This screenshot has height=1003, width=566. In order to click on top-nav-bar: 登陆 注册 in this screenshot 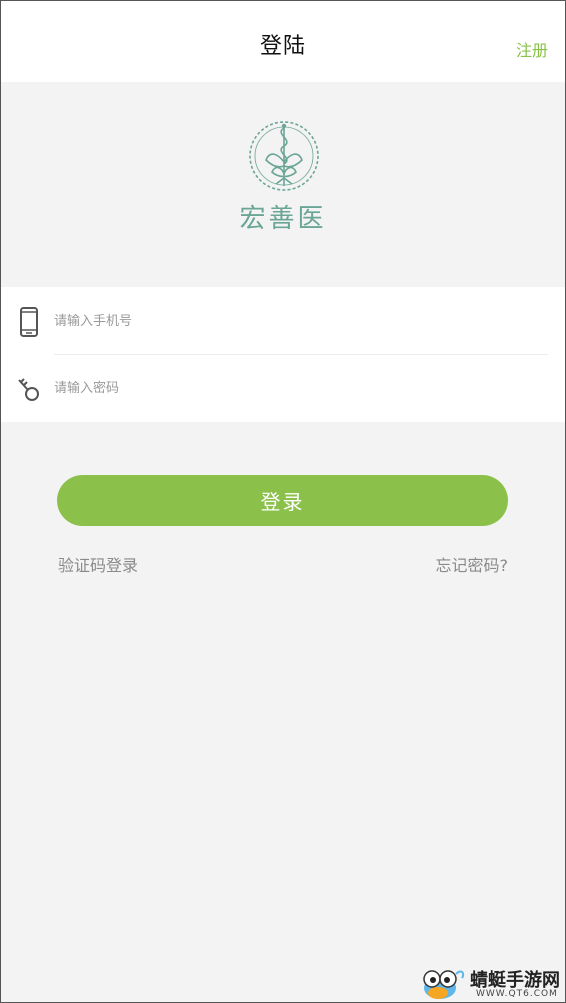, I will do `click(283, 41)`.